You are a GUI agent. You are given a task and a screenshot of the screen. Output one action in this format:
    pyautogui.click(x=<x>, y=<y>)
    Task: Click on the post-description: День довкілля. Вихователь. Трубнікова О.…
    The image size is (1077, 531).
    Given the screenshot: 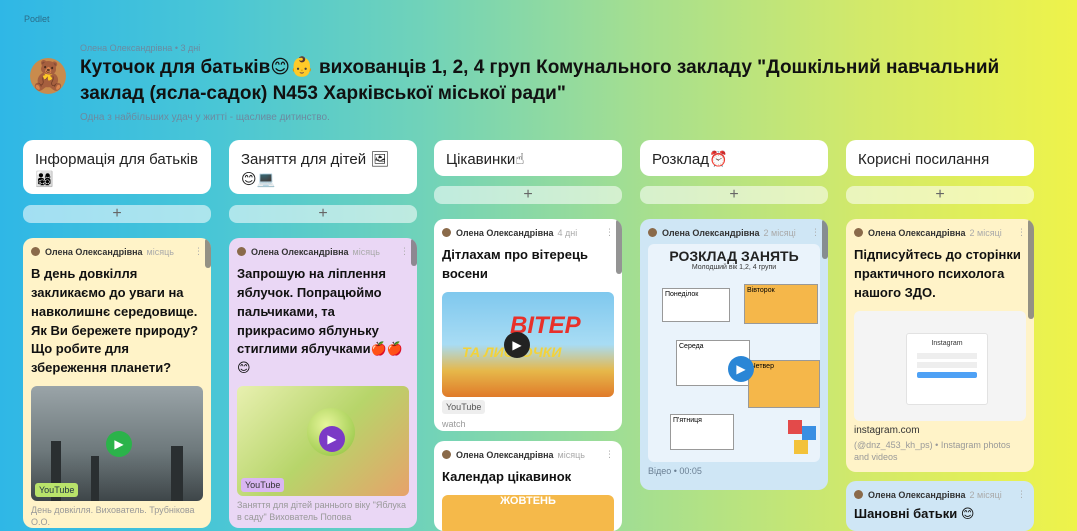 What is the action you would take?
    pyautogui.click(x=113, y=516)
    